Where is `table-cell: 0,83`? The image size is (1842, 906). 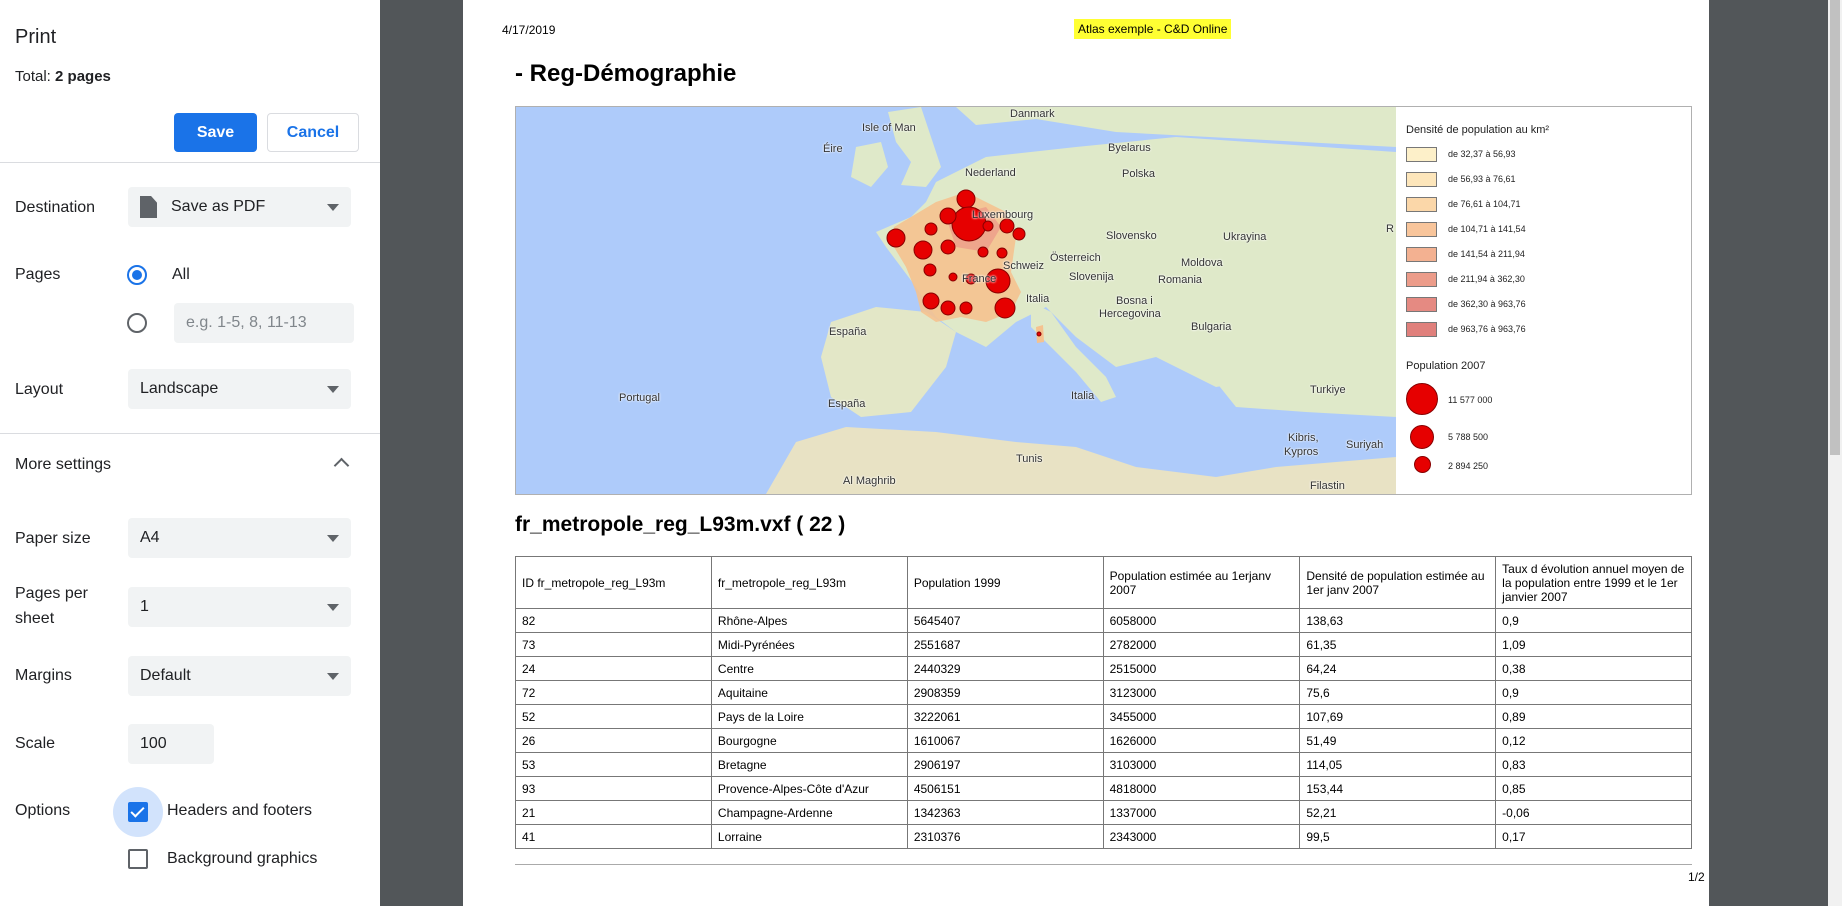 table-cell: 0,83 is located at coordinates (1593, 764).